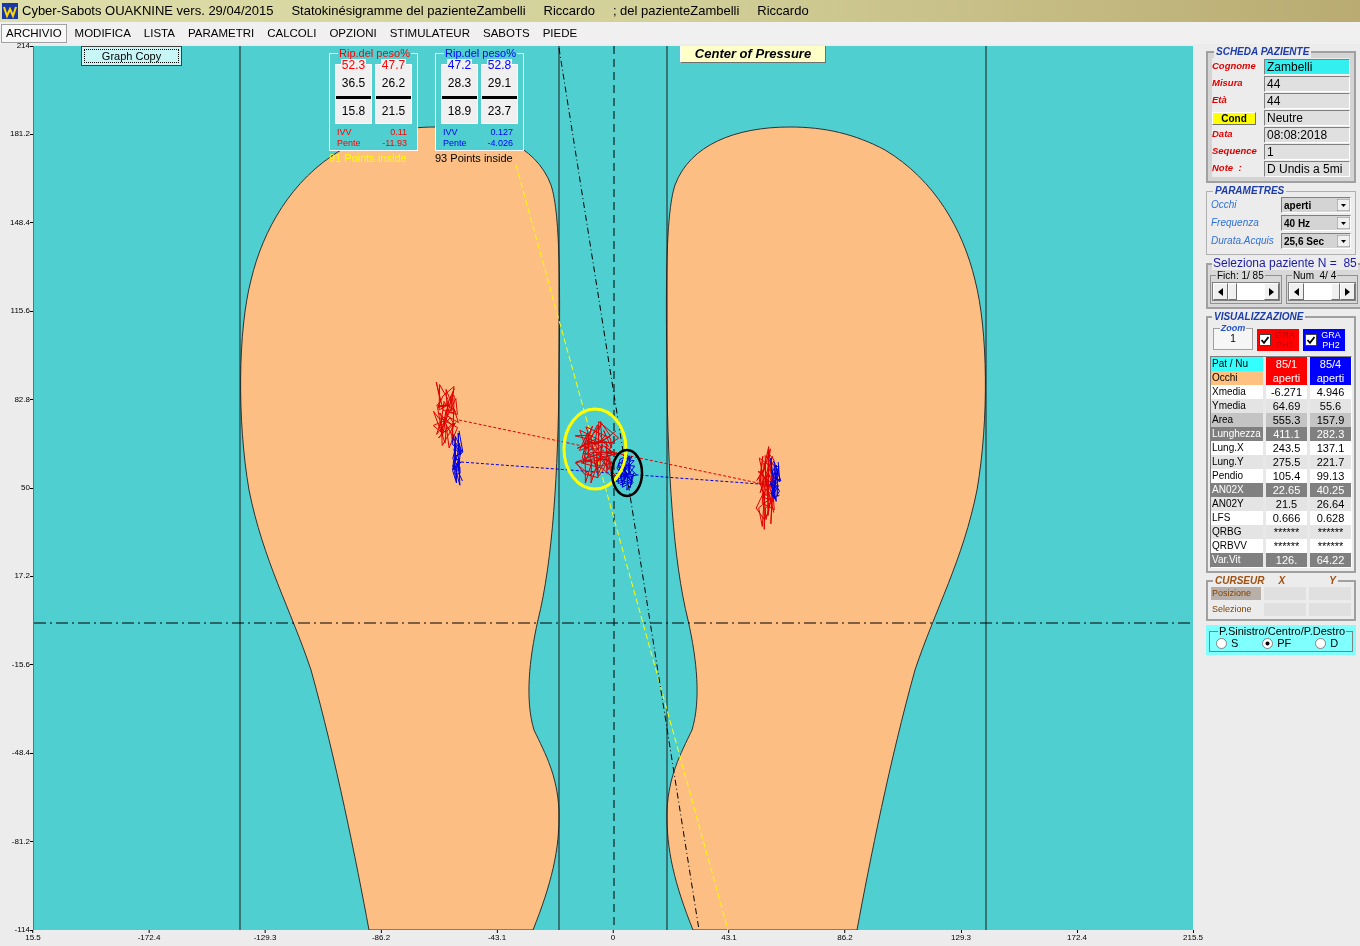  Describe the element at coordinates (1307, 169) in the screenshot. I see `text-field: D Undis a 5mi` at that location.